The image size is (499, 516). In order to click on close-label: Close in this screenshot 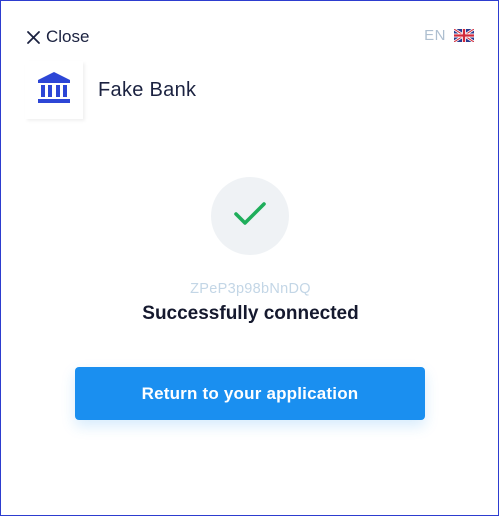, I will do `click(68, 36)`.